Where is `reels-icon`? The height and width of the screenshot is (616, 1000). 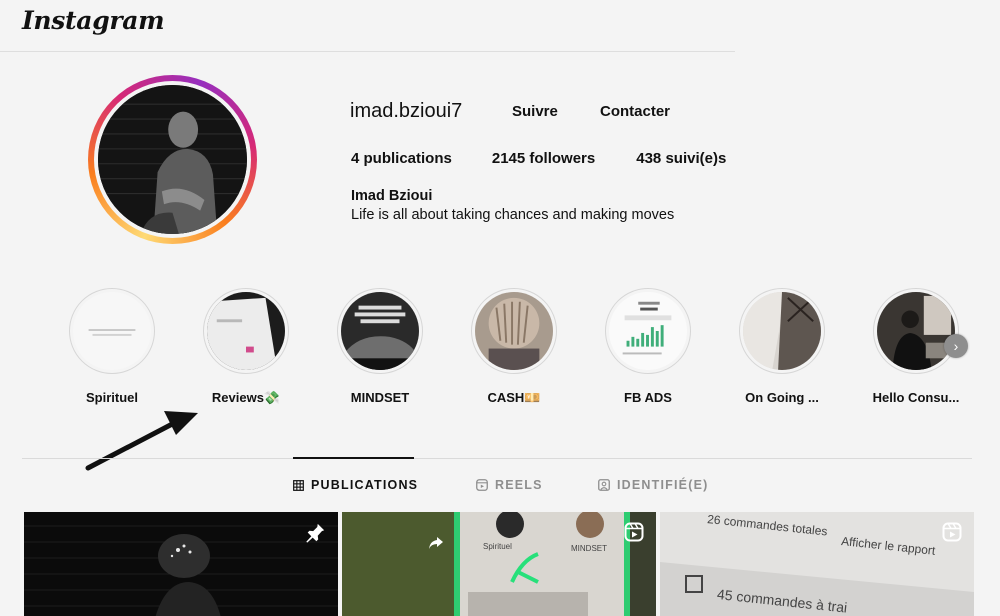
reels-icon is located at coordinates (482, 485).